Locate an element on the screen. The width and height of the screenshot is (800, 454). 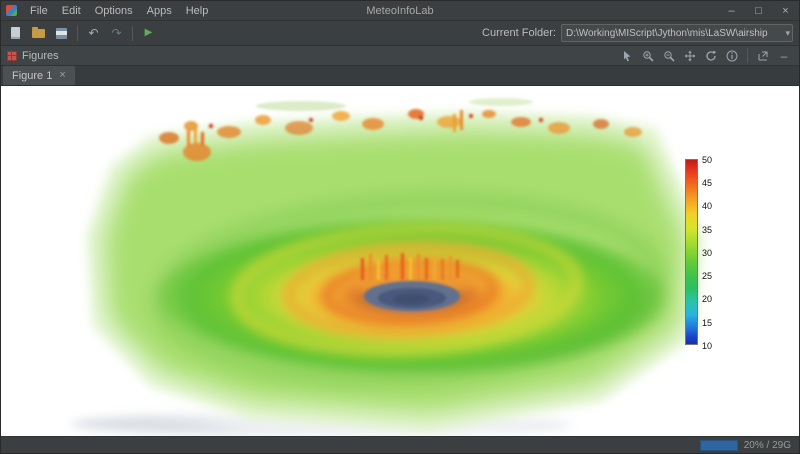
undo-button: ↶ is located at coordinates (93, 33).